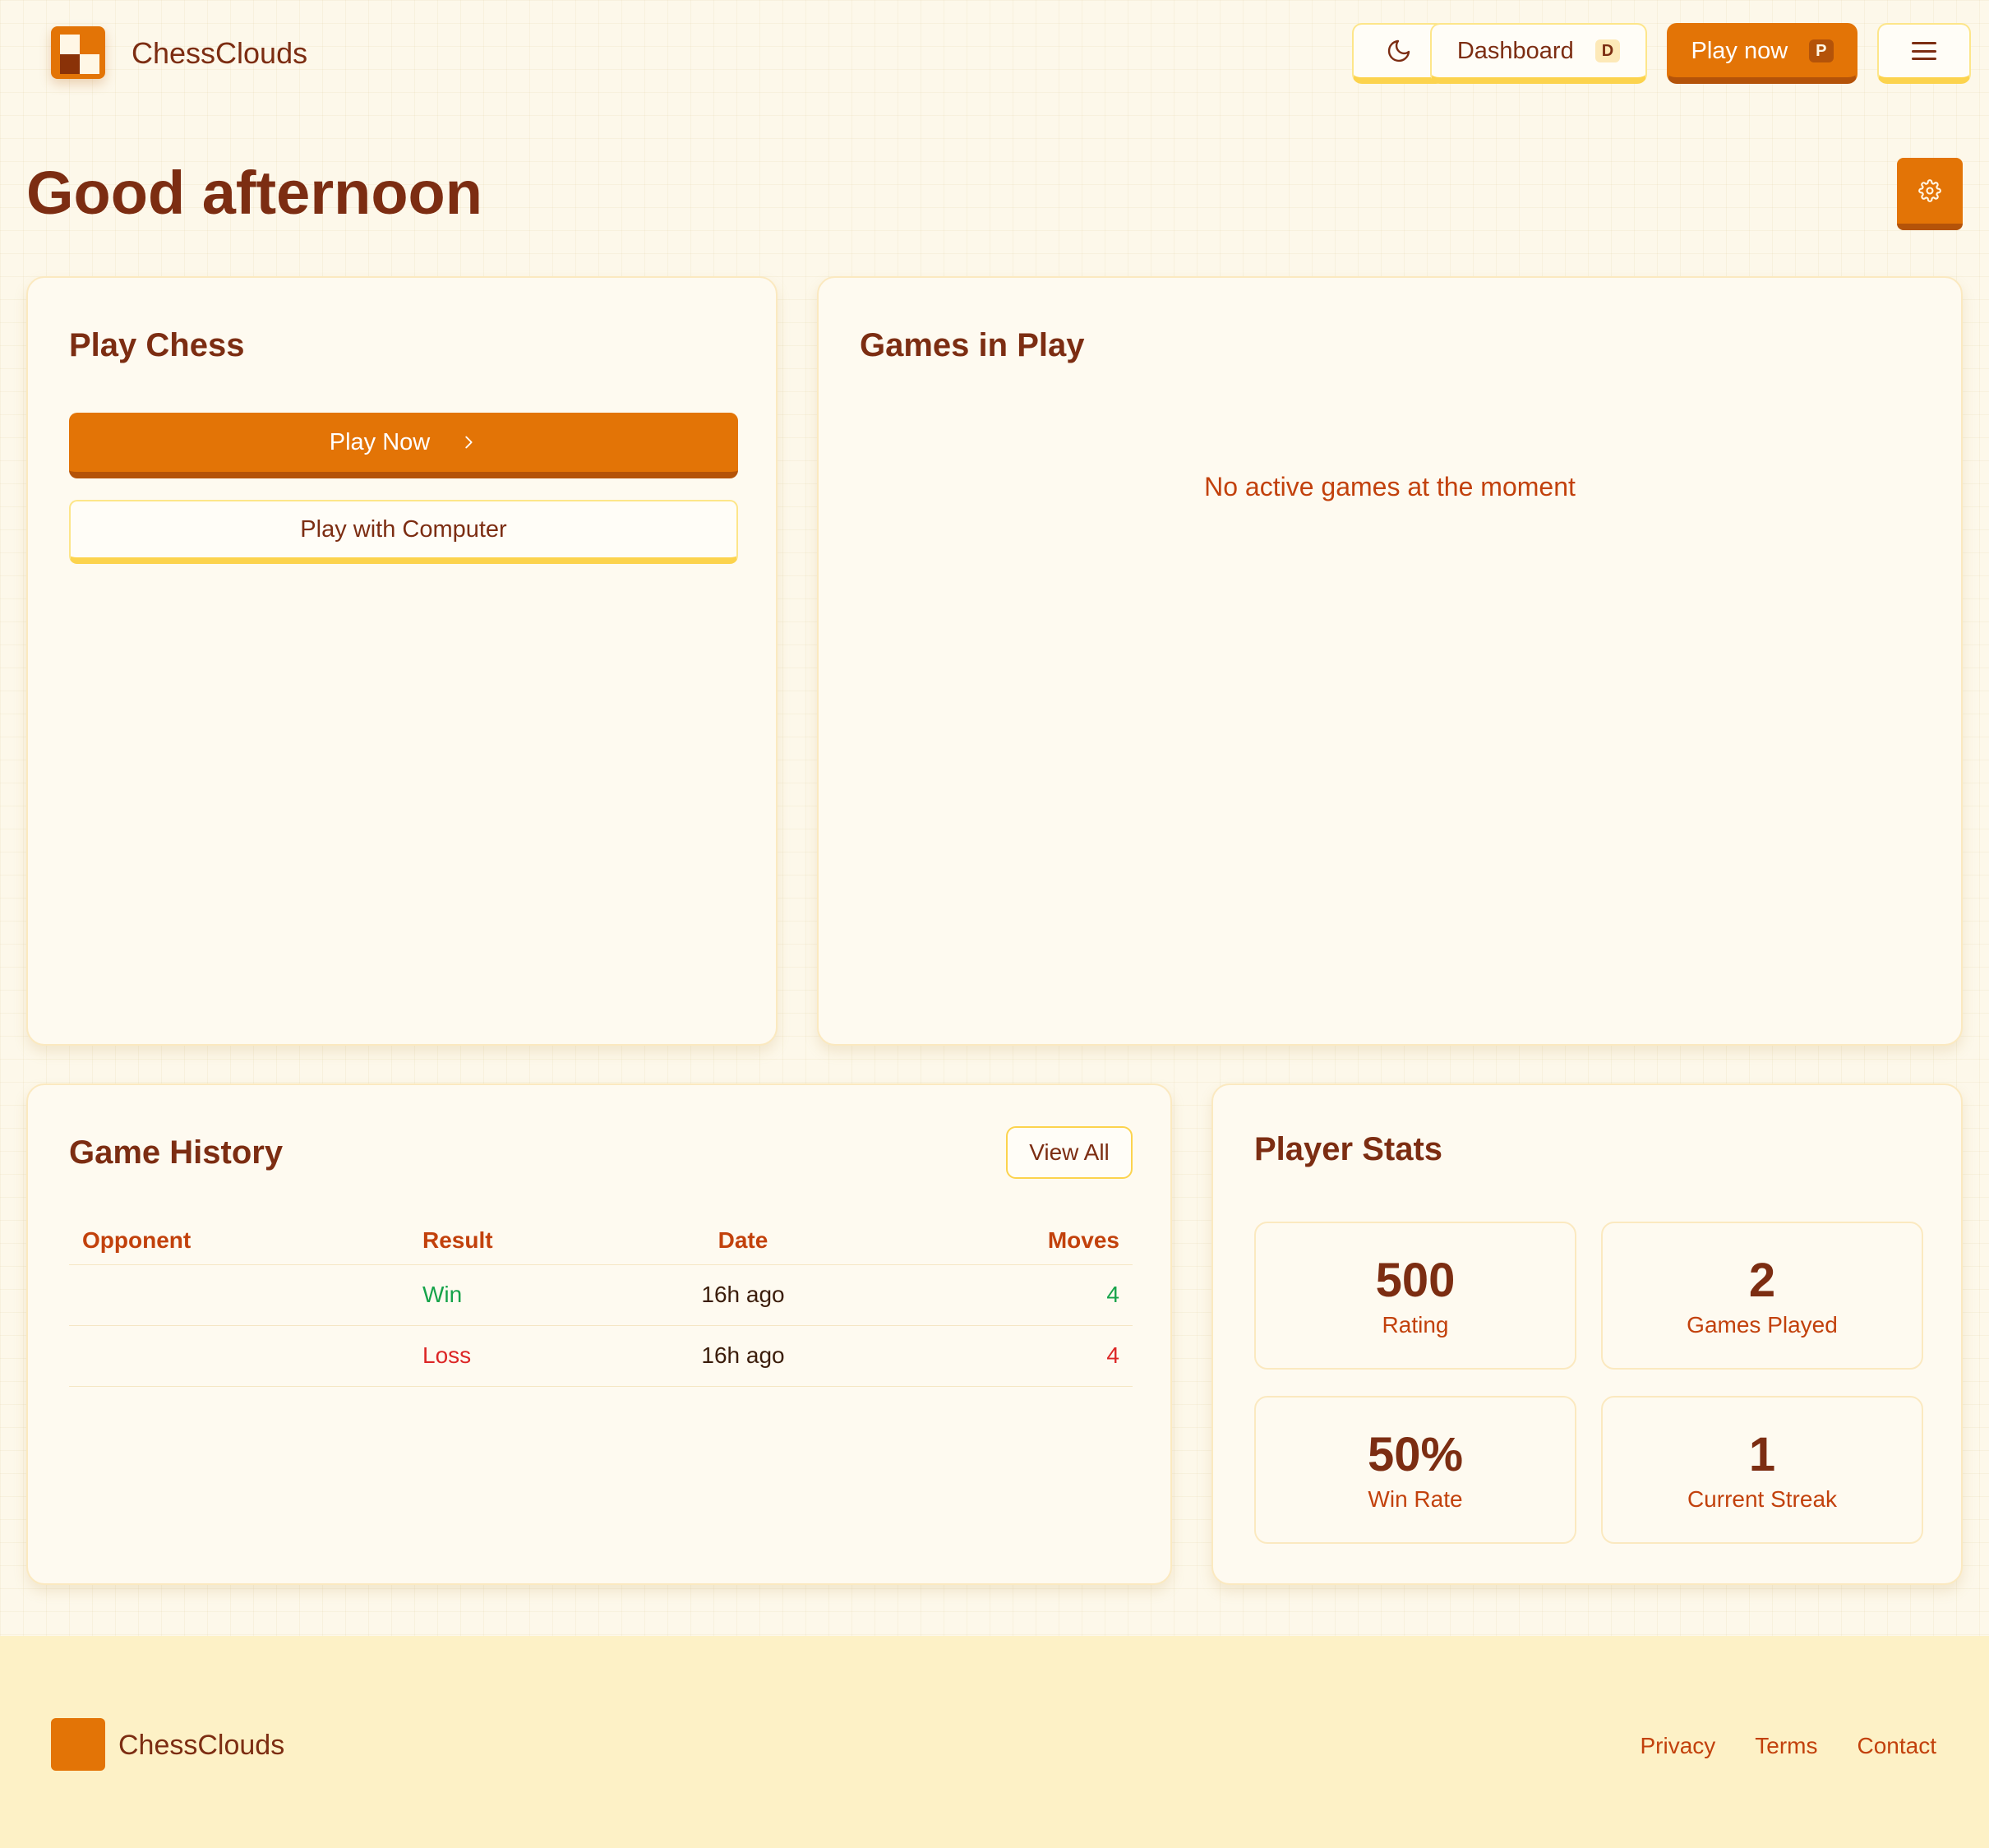 Image resolution: width=1989 pixels, height=1848 pixels. I want to click on moon-icon, so click(1398, 50).